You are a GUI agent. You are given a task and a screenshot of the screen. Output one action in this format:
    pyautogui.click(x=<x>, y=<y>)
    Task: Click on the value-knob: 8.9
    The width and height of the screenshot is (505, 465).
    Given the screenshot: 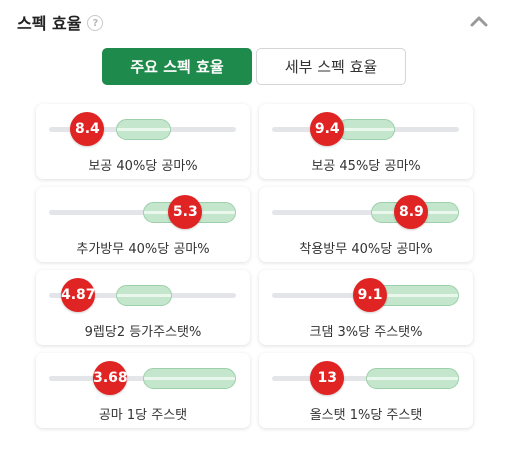 What is the action you would take?
    pyautogui.click(x=411, y=212)
    